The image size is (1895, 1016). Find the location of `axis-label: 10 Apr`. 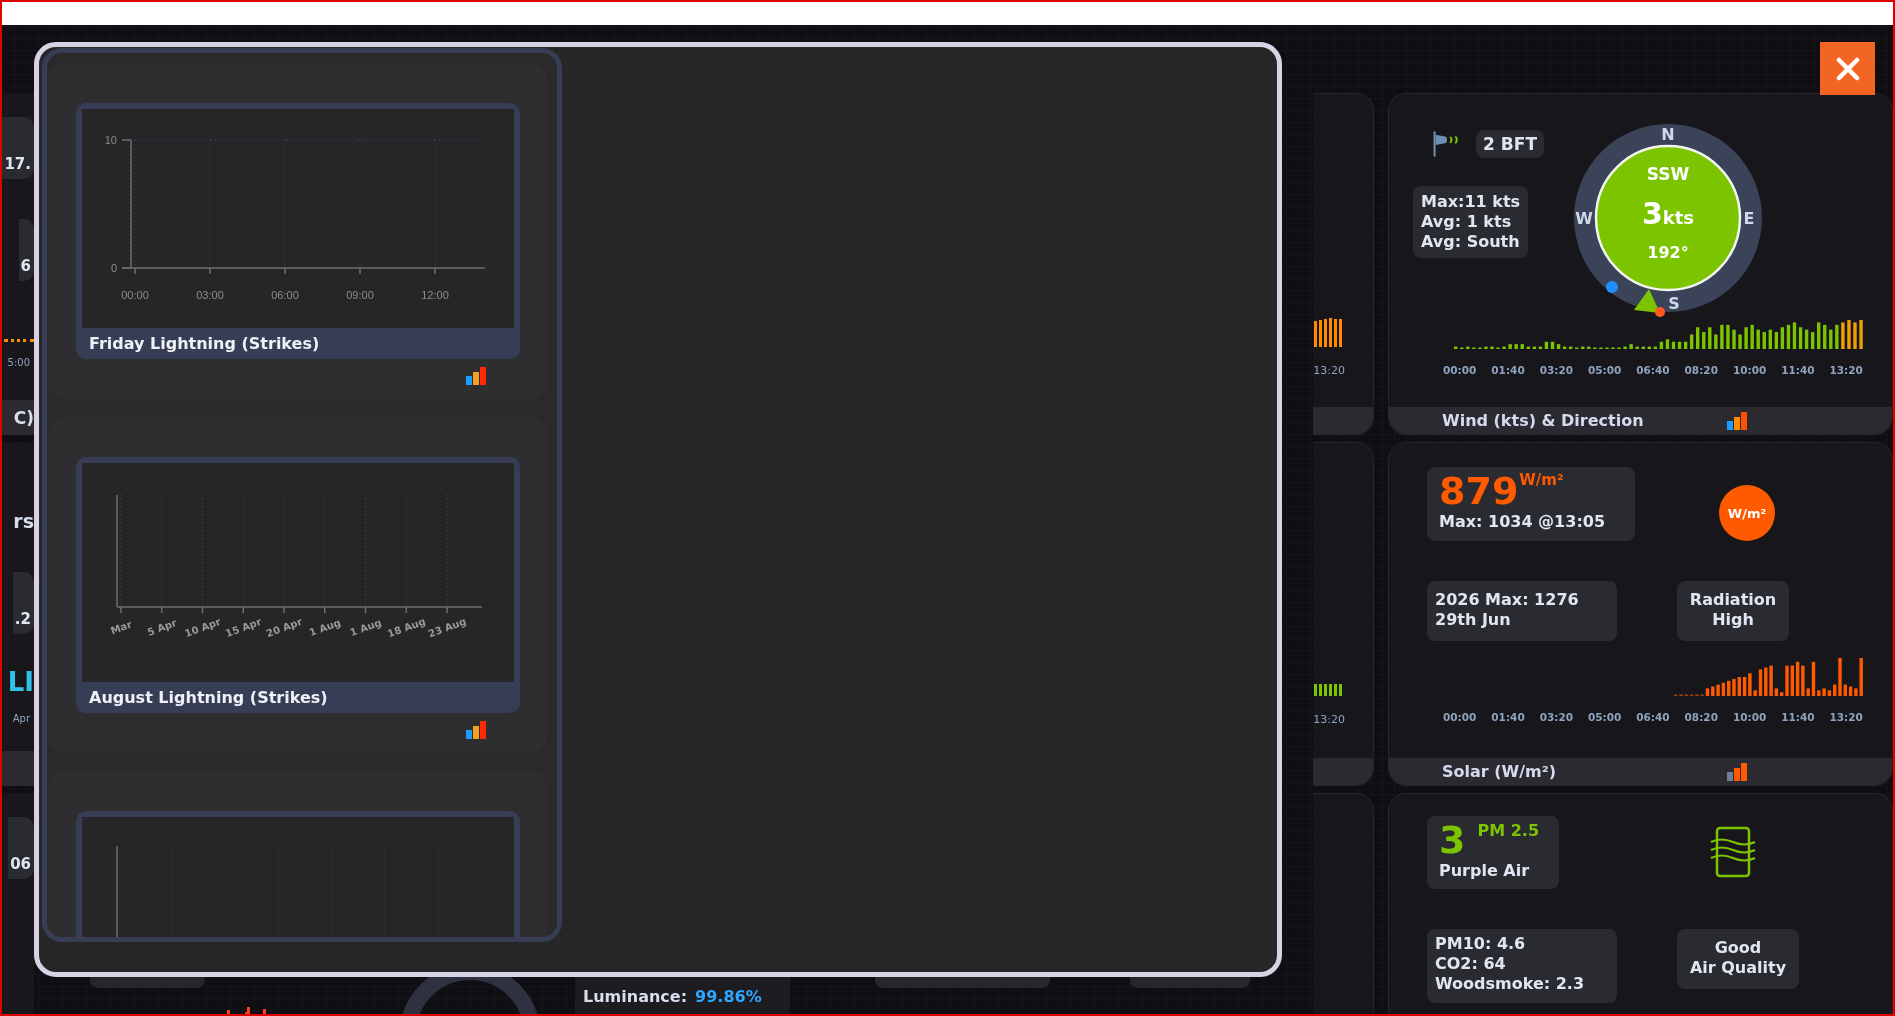

axis-label: 10 Apr is located at coordinates (203, 627).